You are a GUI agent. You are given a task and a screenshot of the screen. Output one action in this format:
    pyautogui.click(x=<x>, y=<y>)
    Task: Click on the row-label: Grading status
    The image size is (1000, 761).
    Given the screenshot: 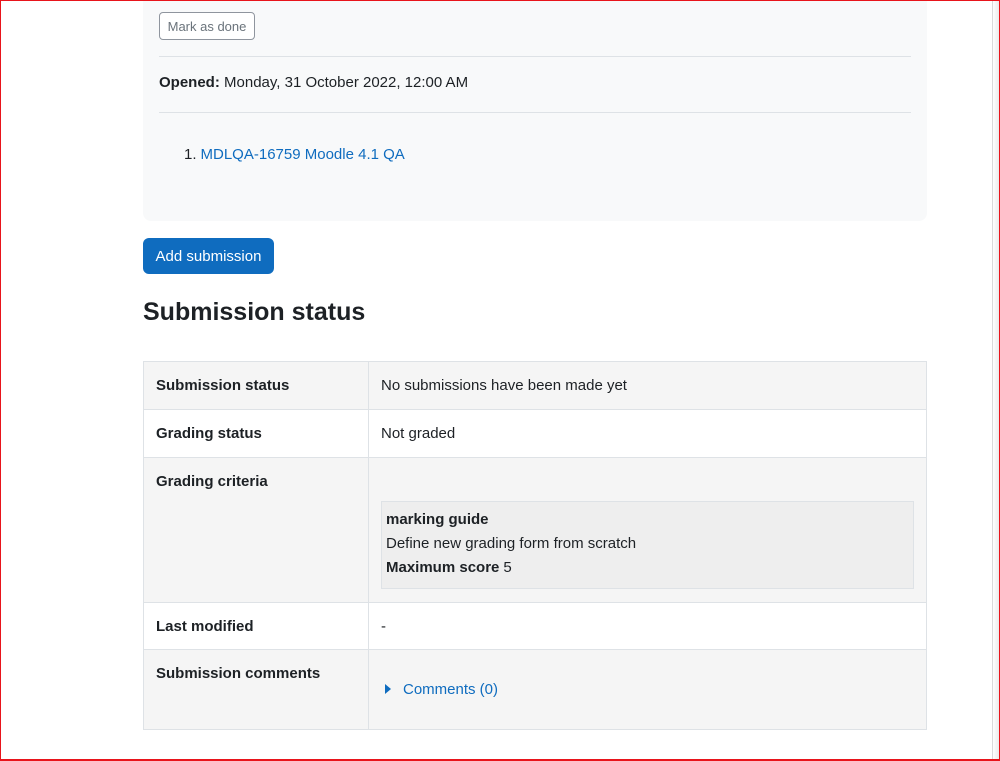 What is the action you would take?
    pyautogui.click(x=256, y=433)
    